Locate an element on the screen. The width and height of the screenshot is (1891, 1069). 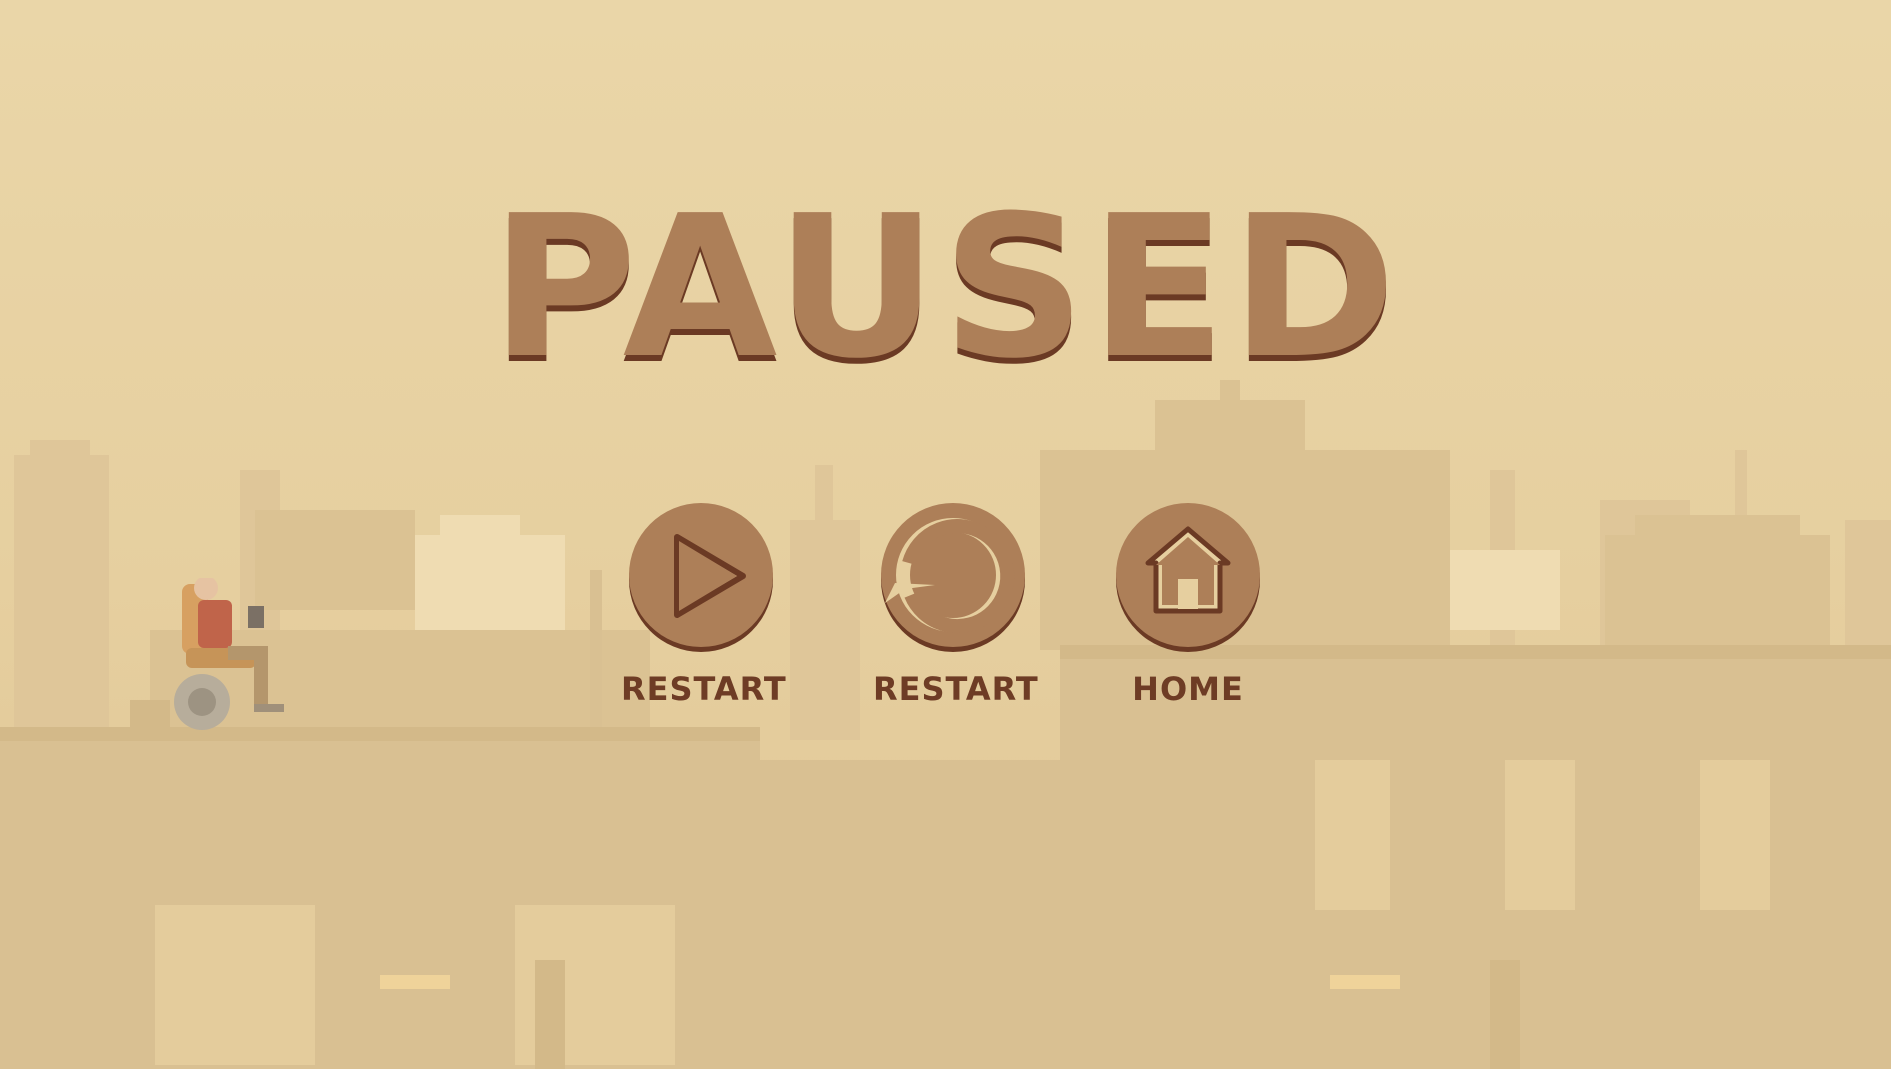
player-character-wheelchair is located at coordinates (229, 654).